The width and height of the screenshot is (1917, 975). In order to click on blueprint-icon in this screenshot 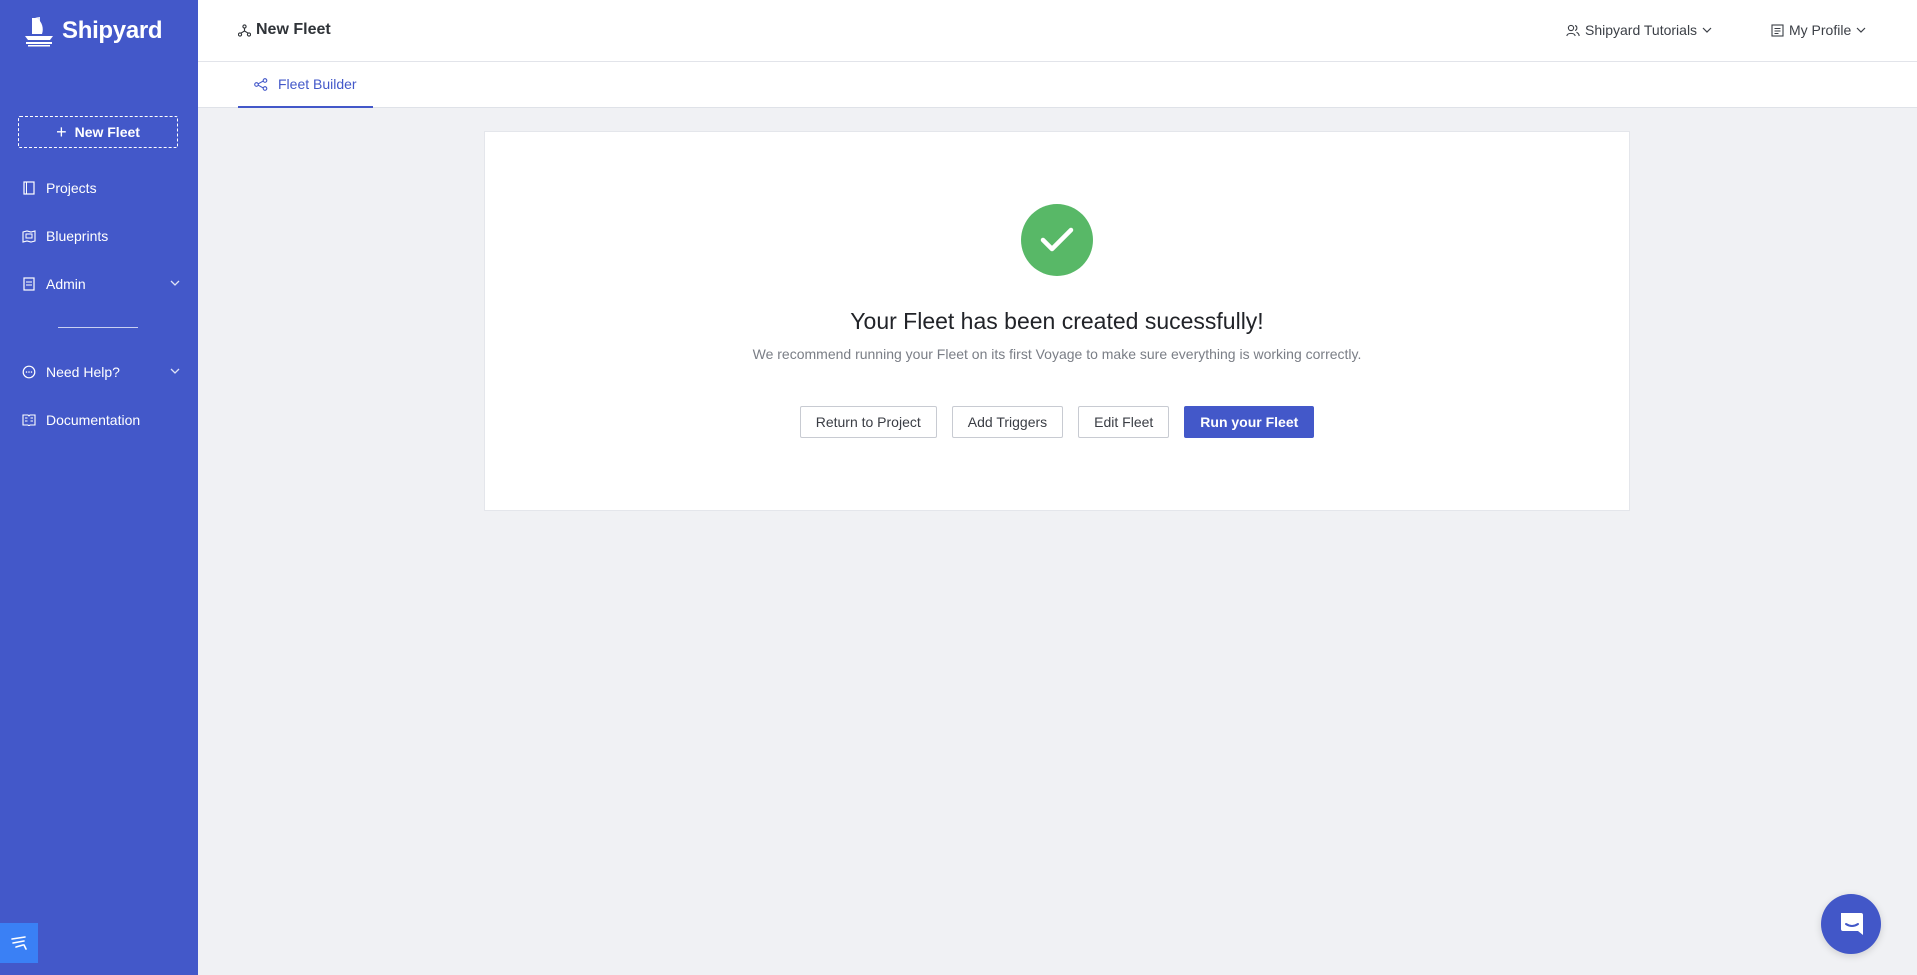, I will do `click(29, 236)`.